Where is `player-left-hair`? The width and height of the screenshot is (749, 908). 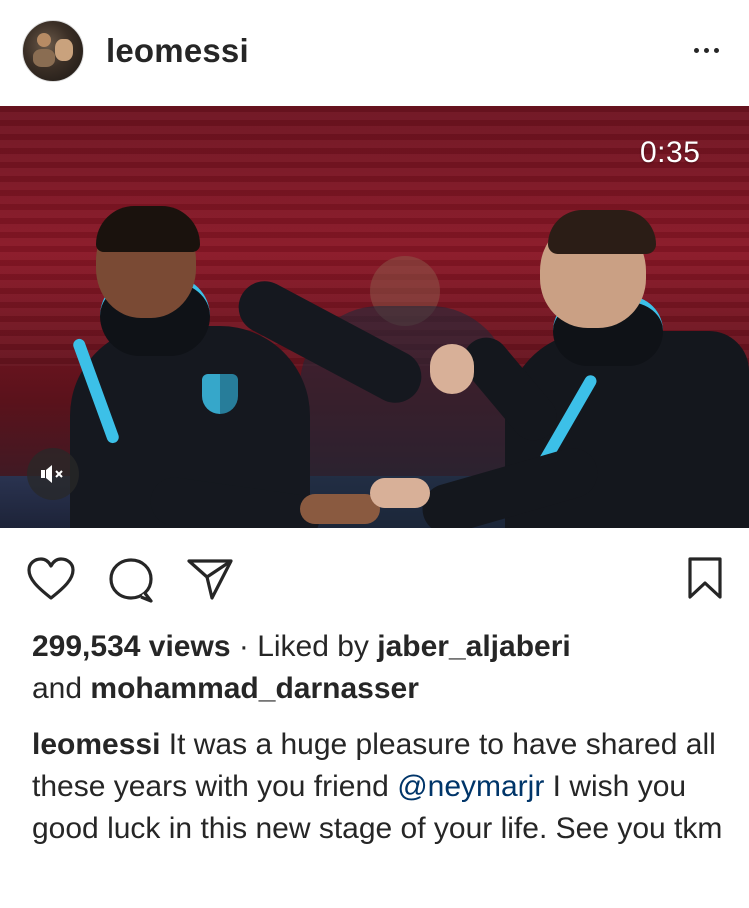
player-left-hair is located at coordinates (148, 229).